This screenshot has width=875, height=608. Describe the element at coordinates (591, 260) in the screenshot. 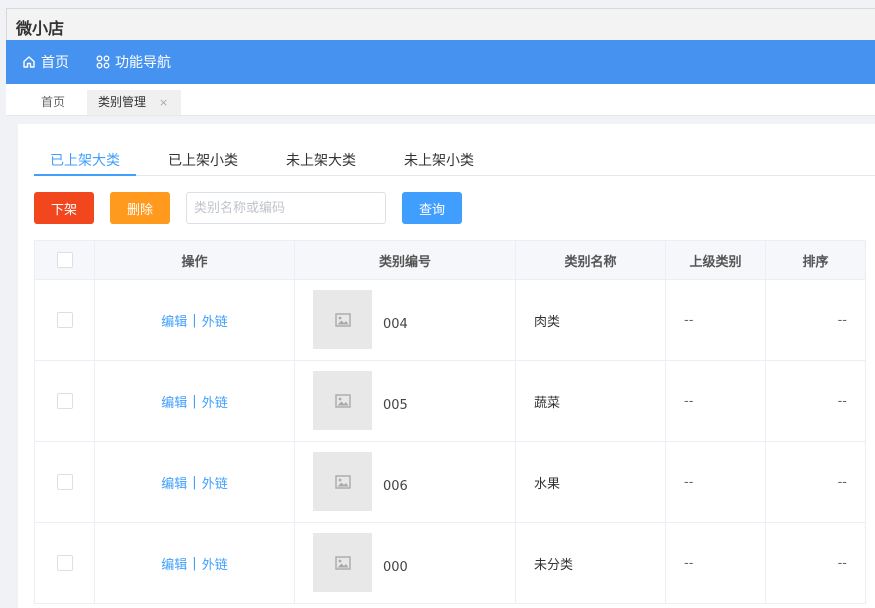

I see `header-name: 类别名称` at that location.